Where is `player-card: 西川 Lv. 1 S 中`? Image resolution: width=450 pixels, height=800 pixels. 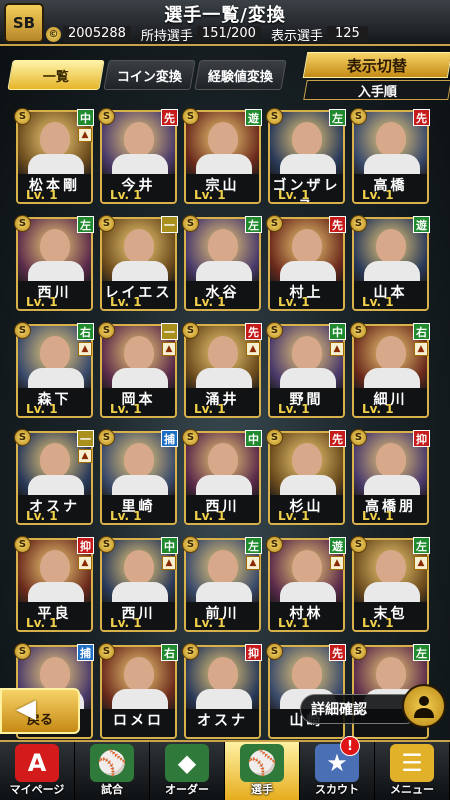
player-card: 西川 Lv. 1 S 中 is located at coordinates (222, 477).